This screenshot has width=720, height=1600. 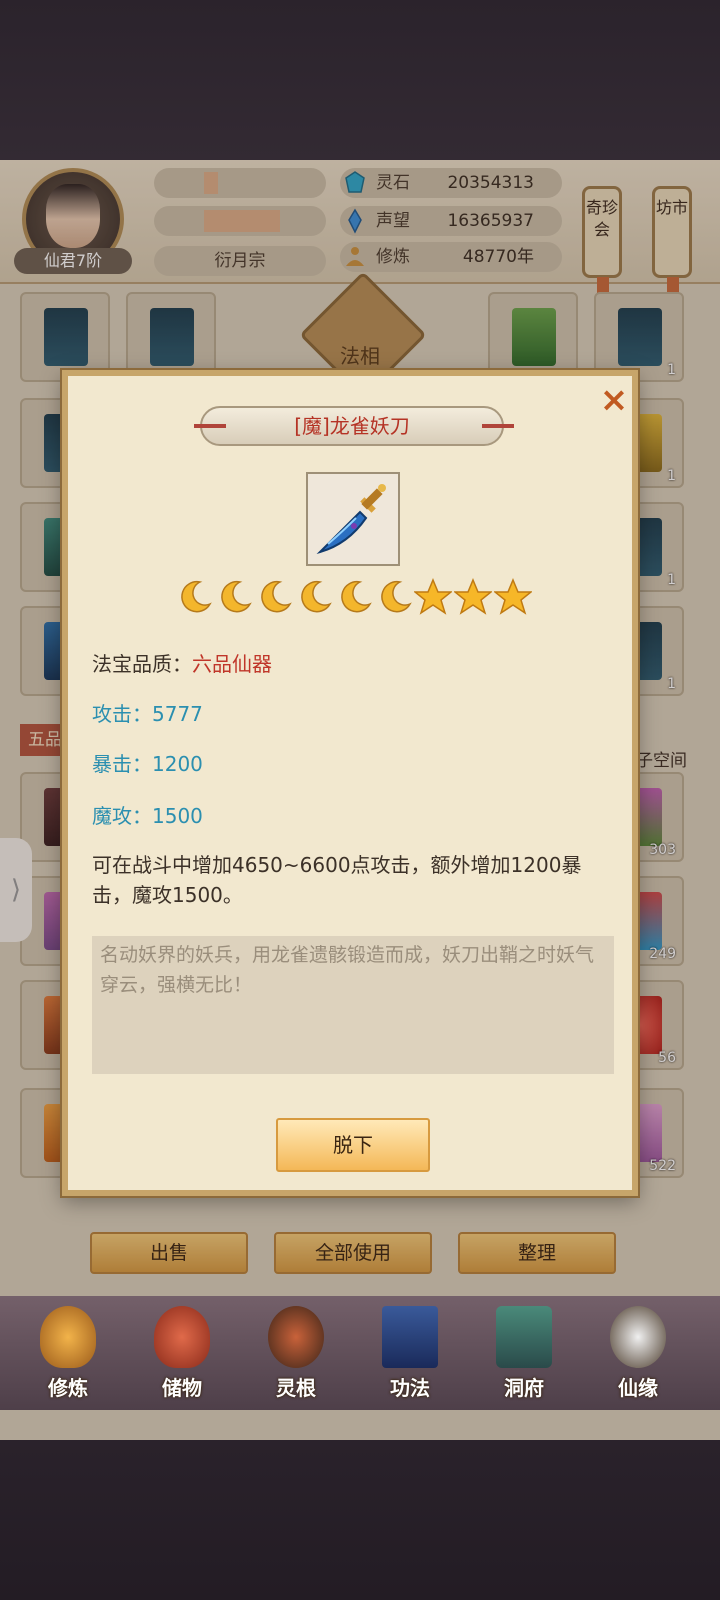 What do you see at coordinates (524, 1388) in the screenshot?
I see `nav-label: 洞府` at bounding box center [524, 1388].